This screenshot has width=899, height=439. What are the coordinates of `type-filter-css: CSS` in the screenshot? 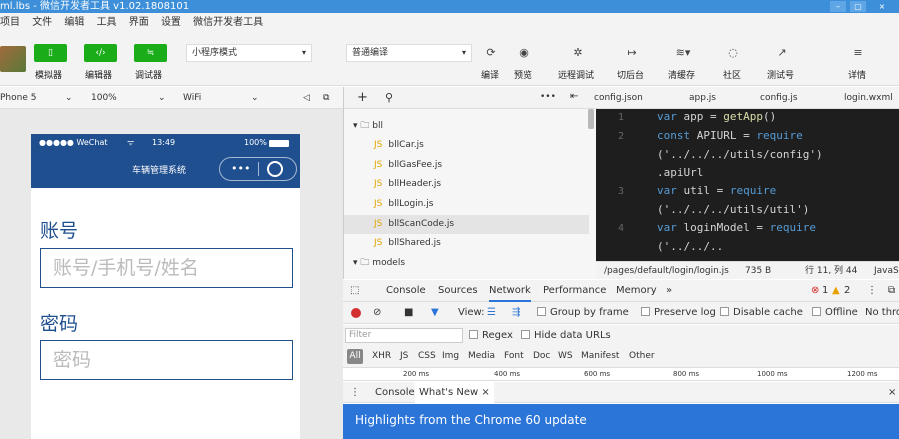 It's located at (427, 356).